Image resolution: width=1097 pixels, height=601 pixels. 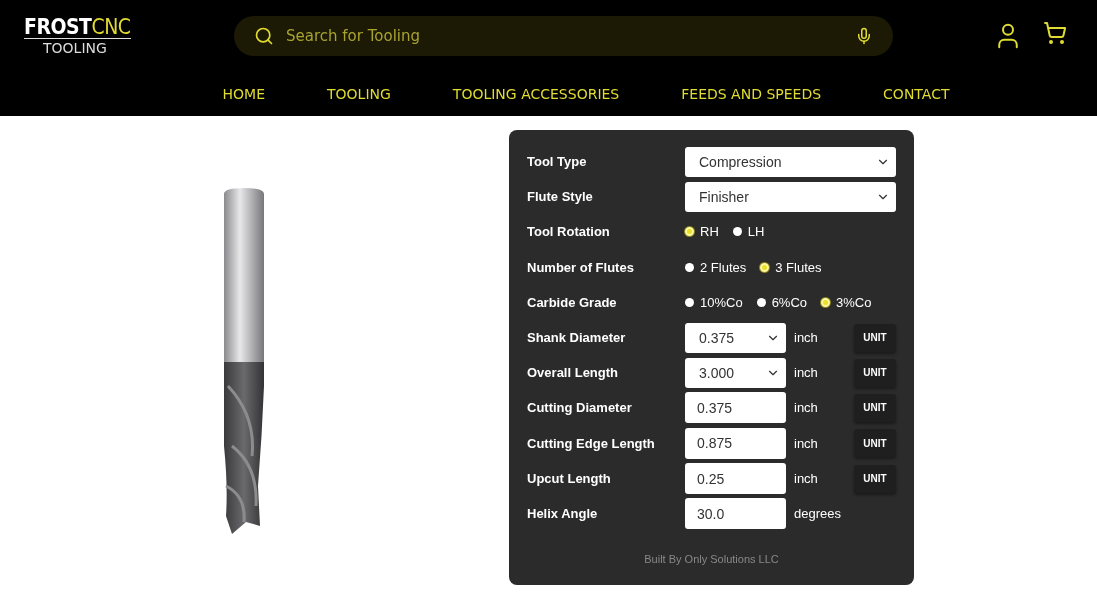 I want to click on field-label: Helix Angle, so click(x=563, y=513).